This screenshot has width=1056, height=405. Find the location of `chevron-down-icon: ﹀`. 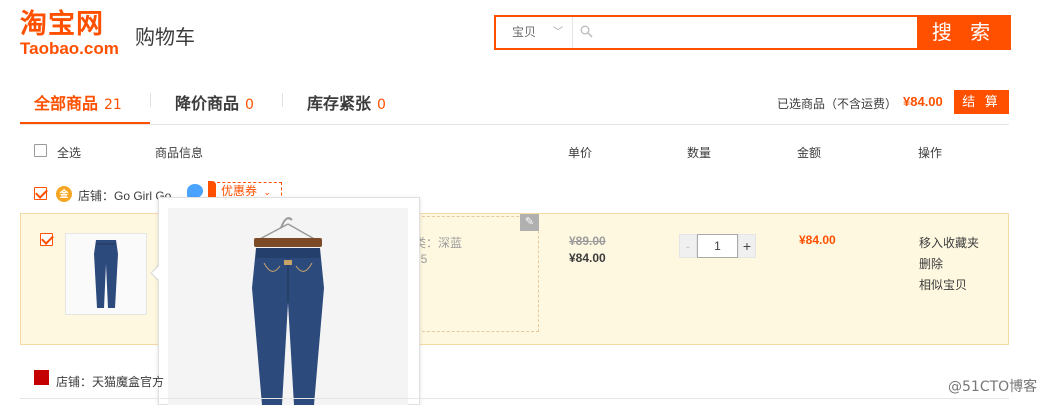

chevron-down-icon: ﹀ is located at coordinates (558, 32).